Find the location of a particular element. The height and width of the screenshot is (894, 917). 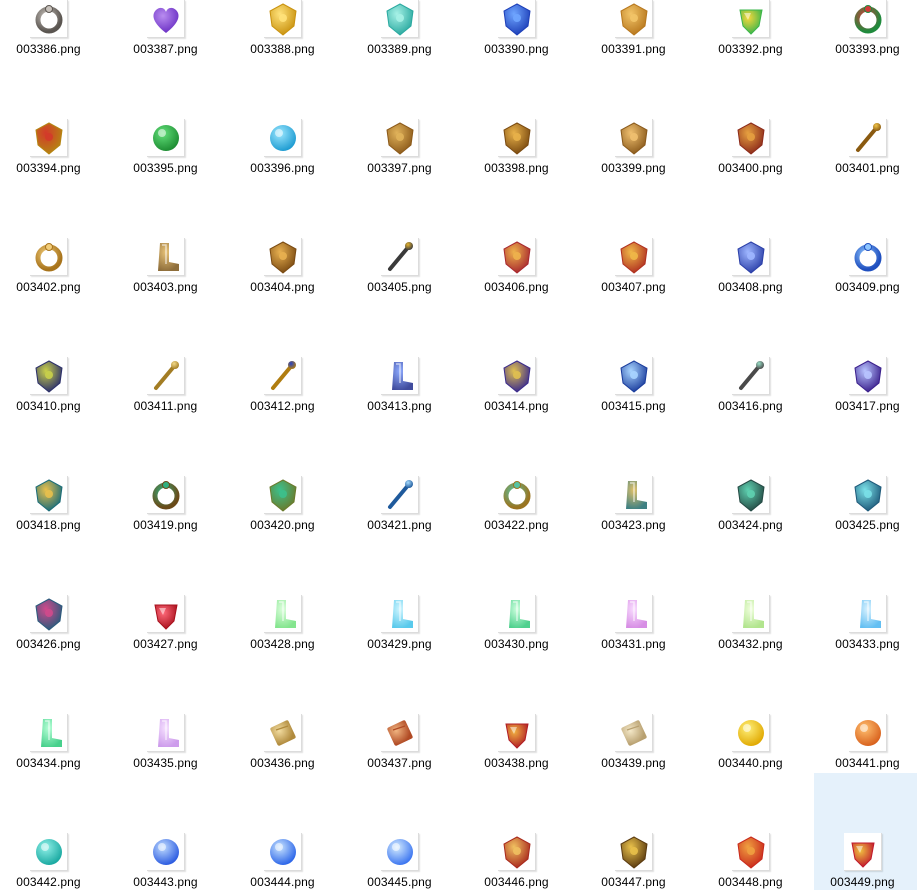

file-item: 003393.png is located at coordinates (868, 30).